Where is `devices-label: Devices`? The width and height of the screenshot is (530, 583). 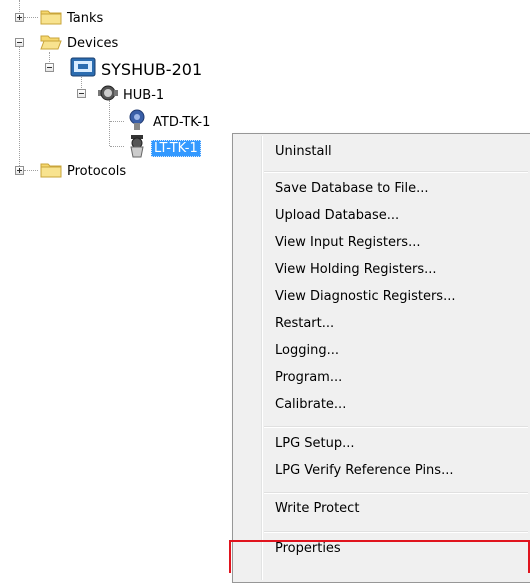
devices-label: Devices is located at coordinates (93, 43).